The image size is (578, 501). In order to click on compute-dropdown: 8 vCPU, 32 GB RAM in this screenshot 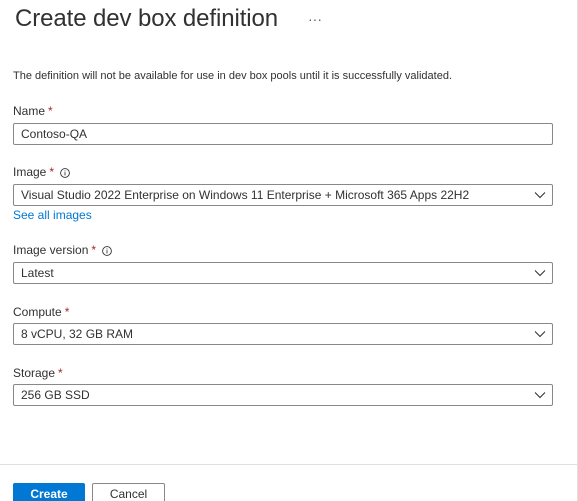, I will do `click(283, 334)`.